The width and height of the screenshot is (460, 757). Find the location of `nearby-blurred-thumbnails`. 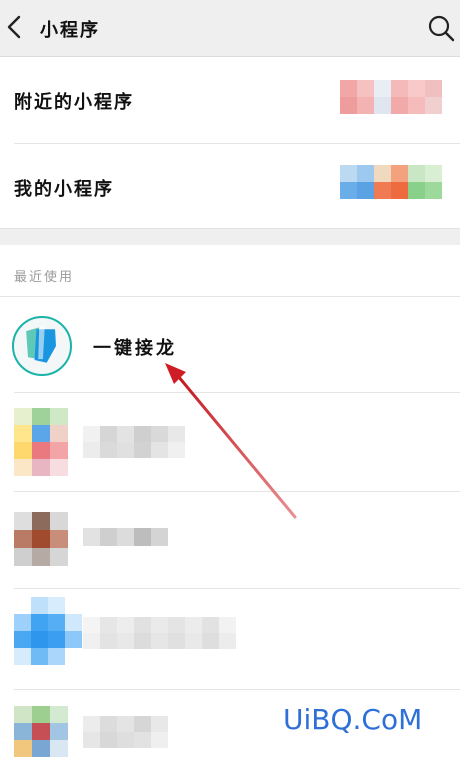

nearby-blurred-thumbnails is located at coordinates (391, 97).